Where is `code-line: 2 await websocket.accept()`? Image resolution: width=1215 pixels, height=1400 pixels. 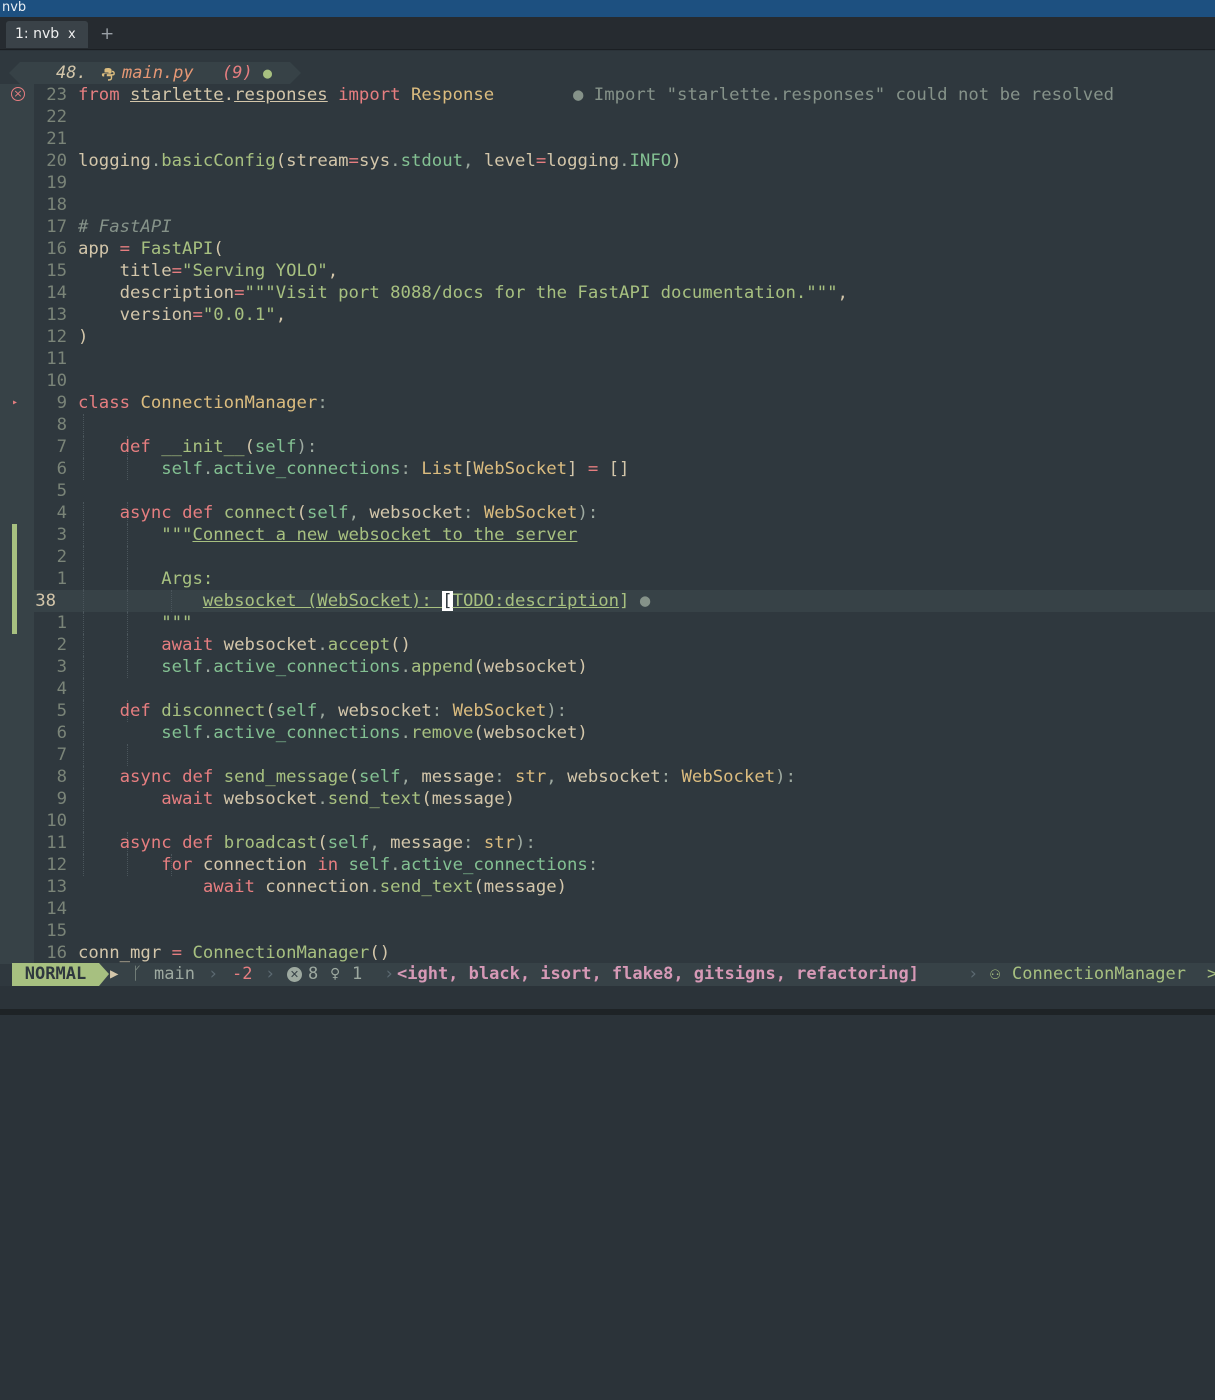 code-line: 2 await websocket.accept() is located at coordinates (607, 645).